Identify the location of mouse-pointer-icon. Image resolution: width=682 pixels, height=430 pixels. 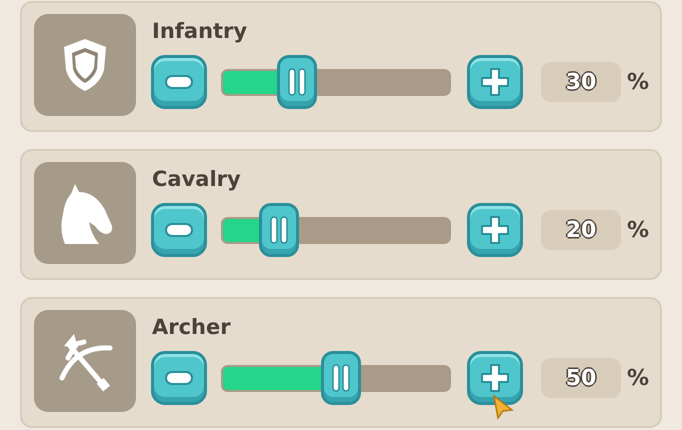
(503, 407).